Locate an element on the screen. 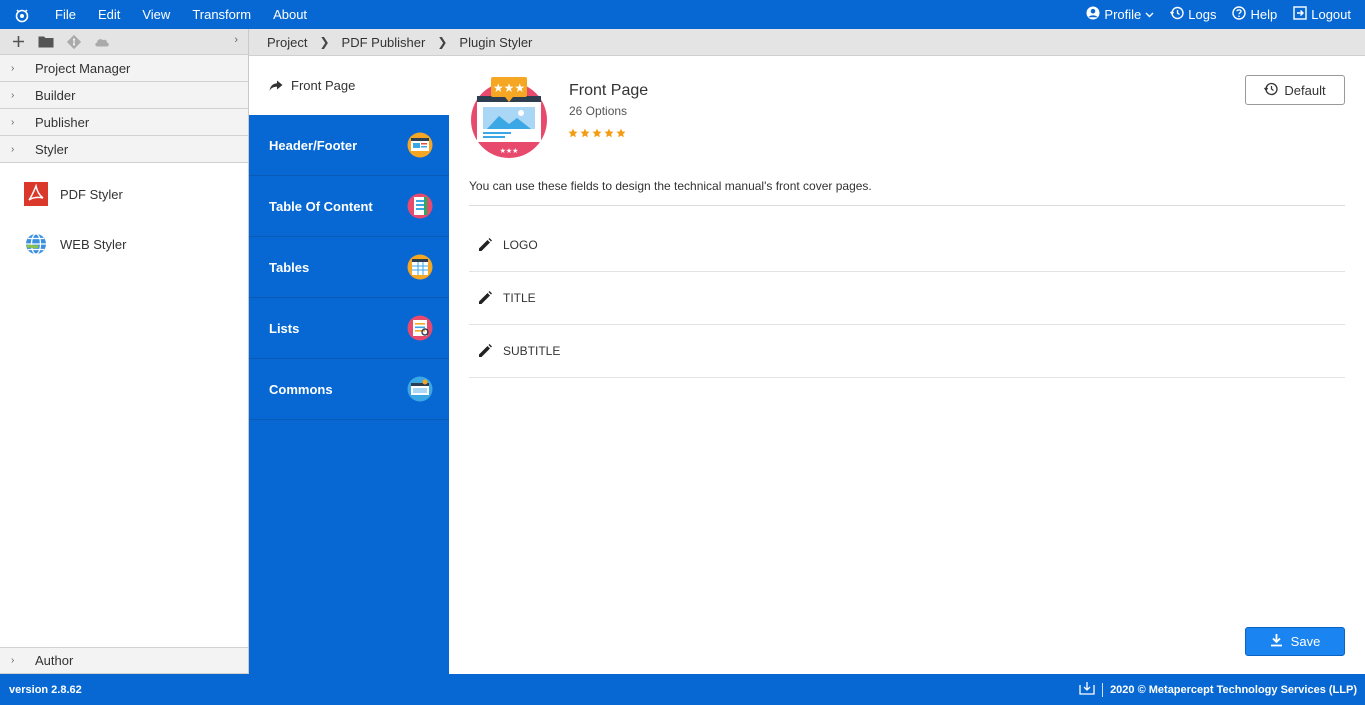  save-button: Save is located at coordinates (1295, 641).